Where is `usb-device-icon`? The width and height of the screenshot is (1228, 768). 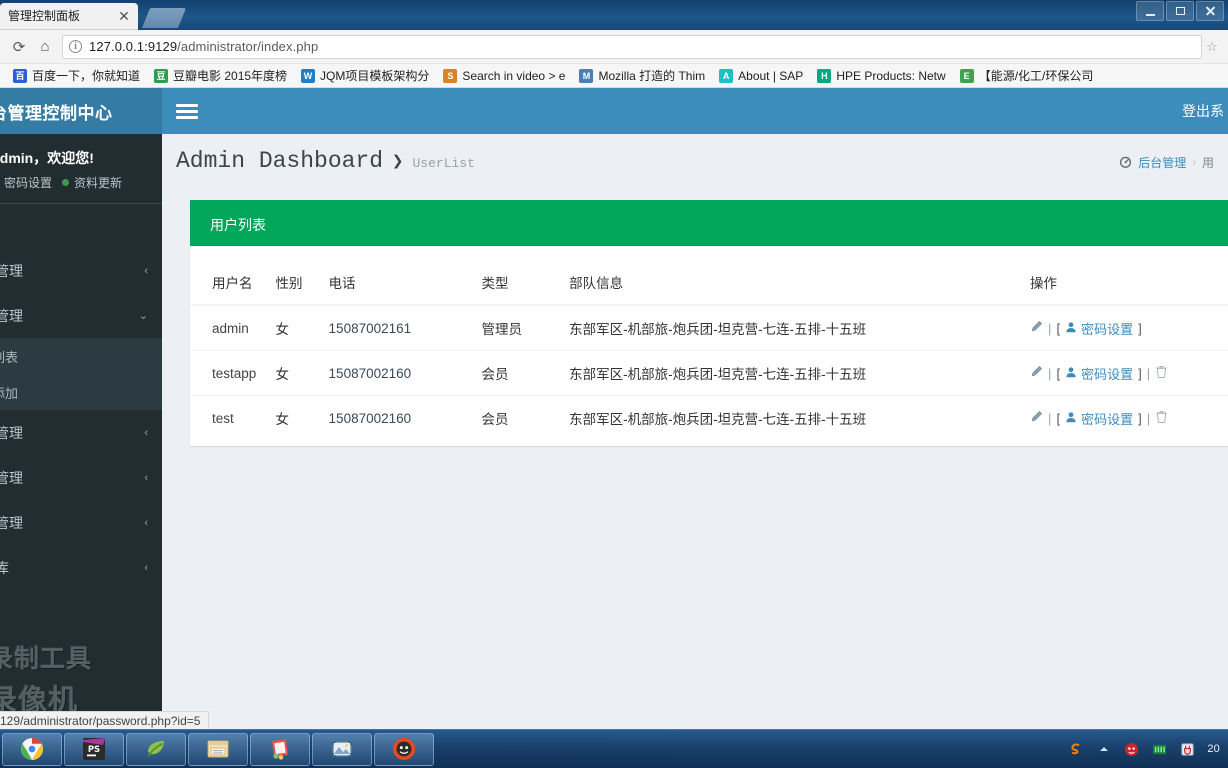 usb-device-icon is located at coordinates (1187, 749).